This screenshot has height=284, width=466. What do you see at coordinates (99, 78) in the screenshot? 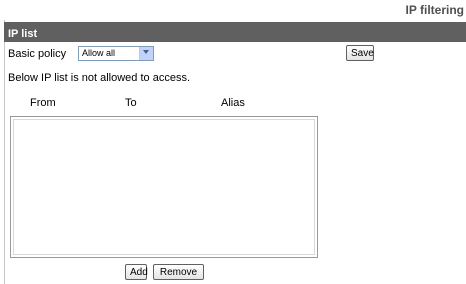
I see `ip-list-notice: Below IP list is not allowed to access.` at bounding box center [99, 78].